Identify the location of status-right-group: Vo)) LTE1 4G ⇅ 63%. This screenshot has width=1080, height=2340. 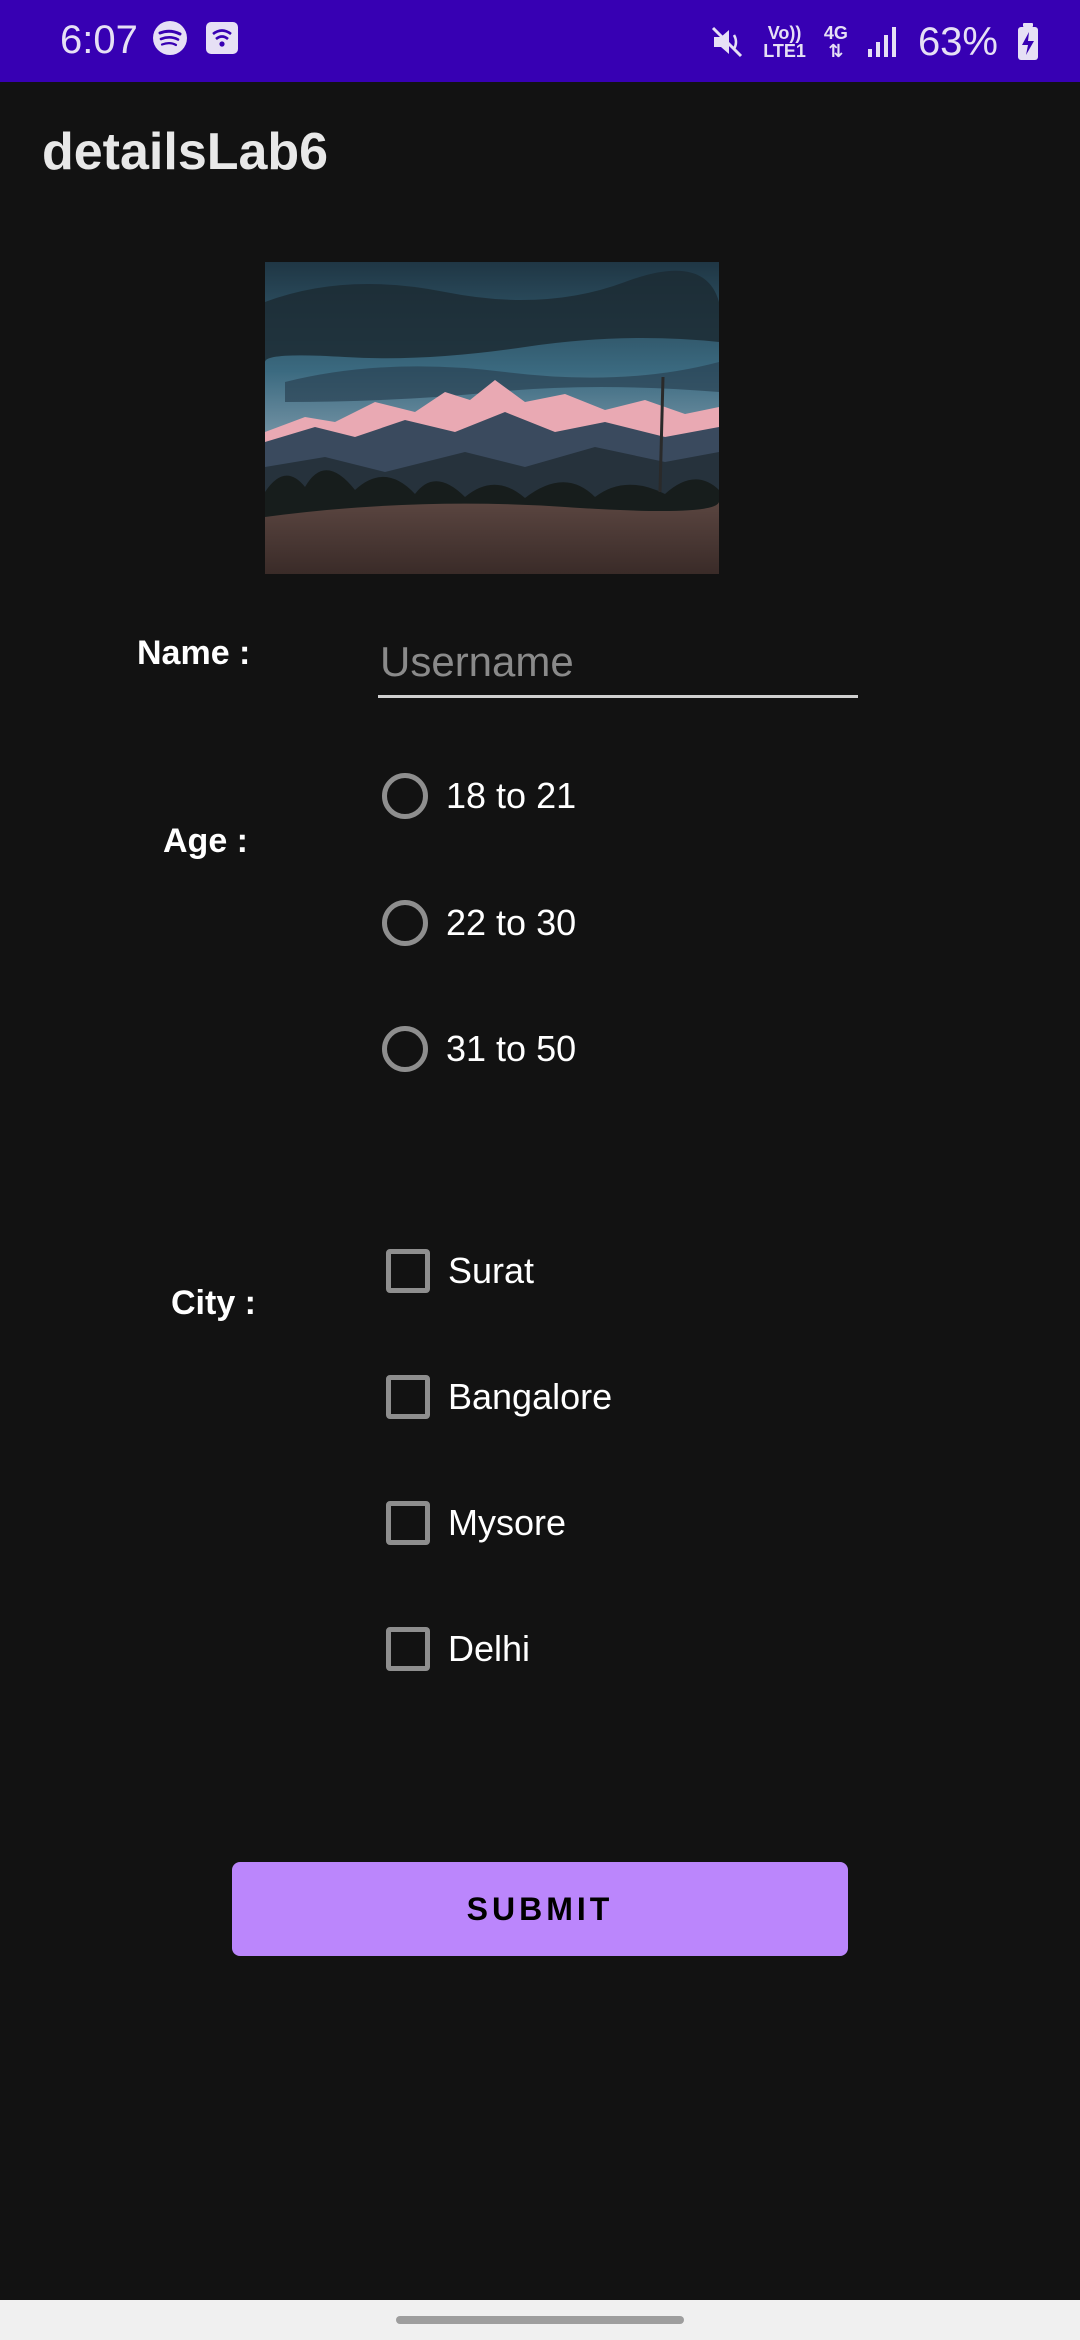
(874, 42).